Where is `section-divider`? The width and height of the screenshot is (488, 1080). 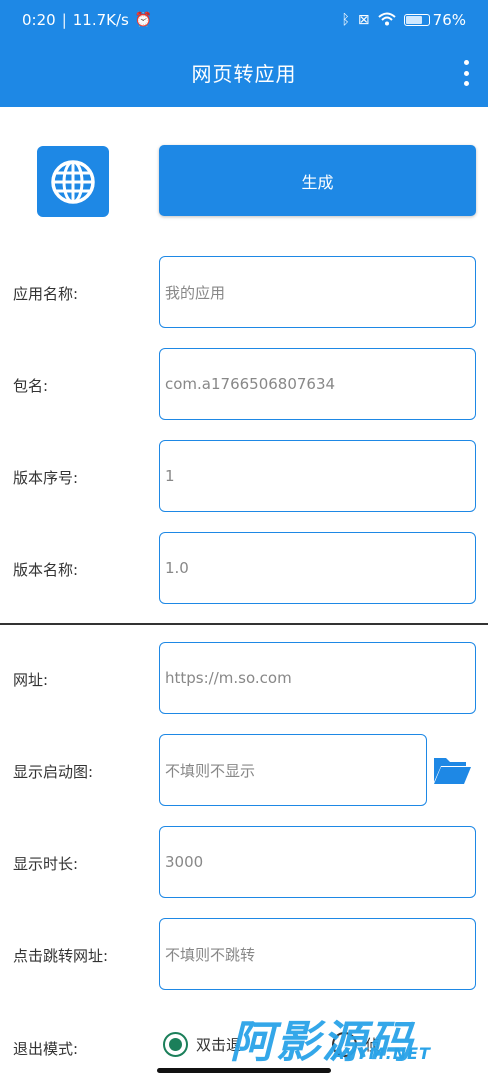 section-divider is located at coordinates (244, 624).